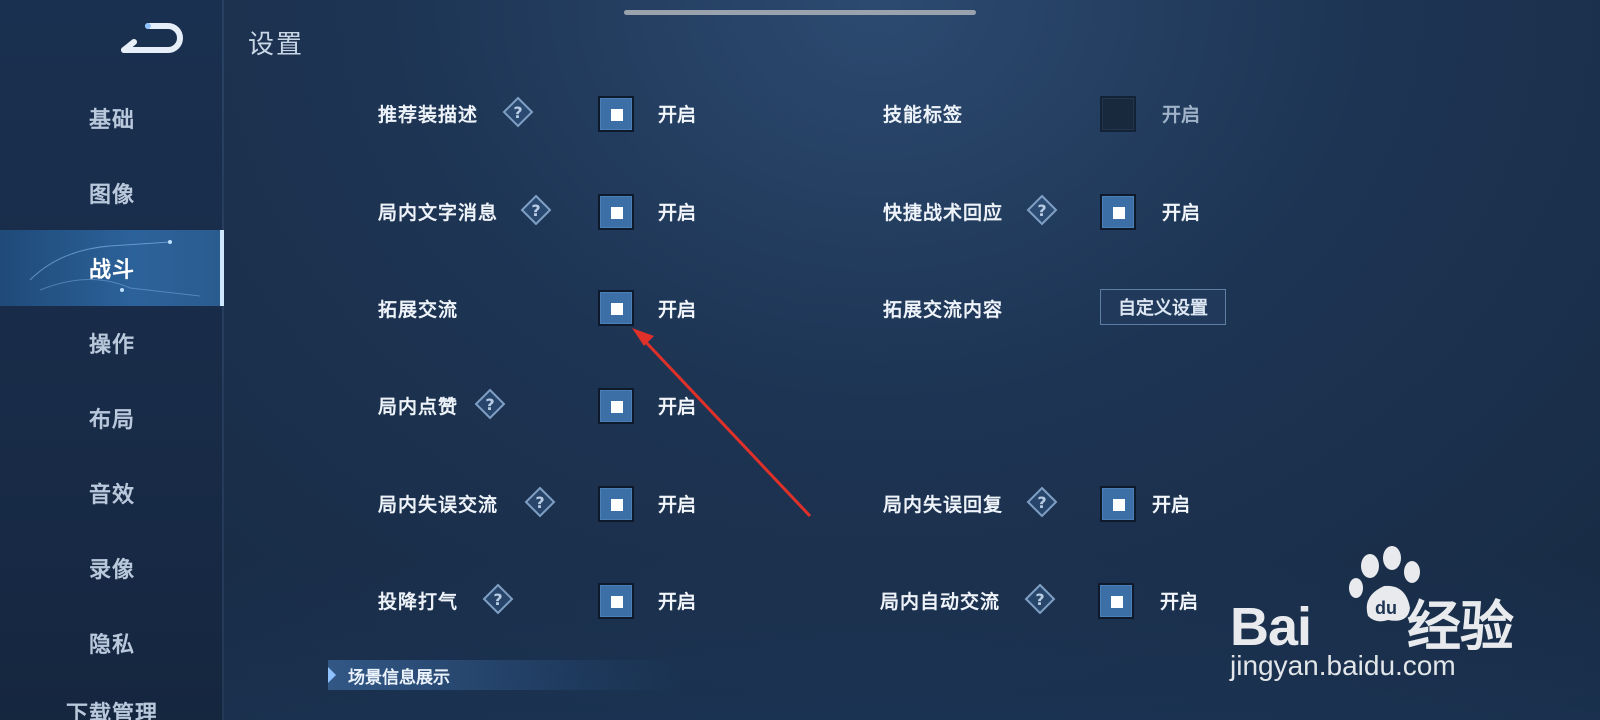 The height and width of the screenshot is (720, 1600). Describe the element at coordinates (1343, 665) in the screenshot. I see `watermark-url: jingyan.baidu.com` at that location.